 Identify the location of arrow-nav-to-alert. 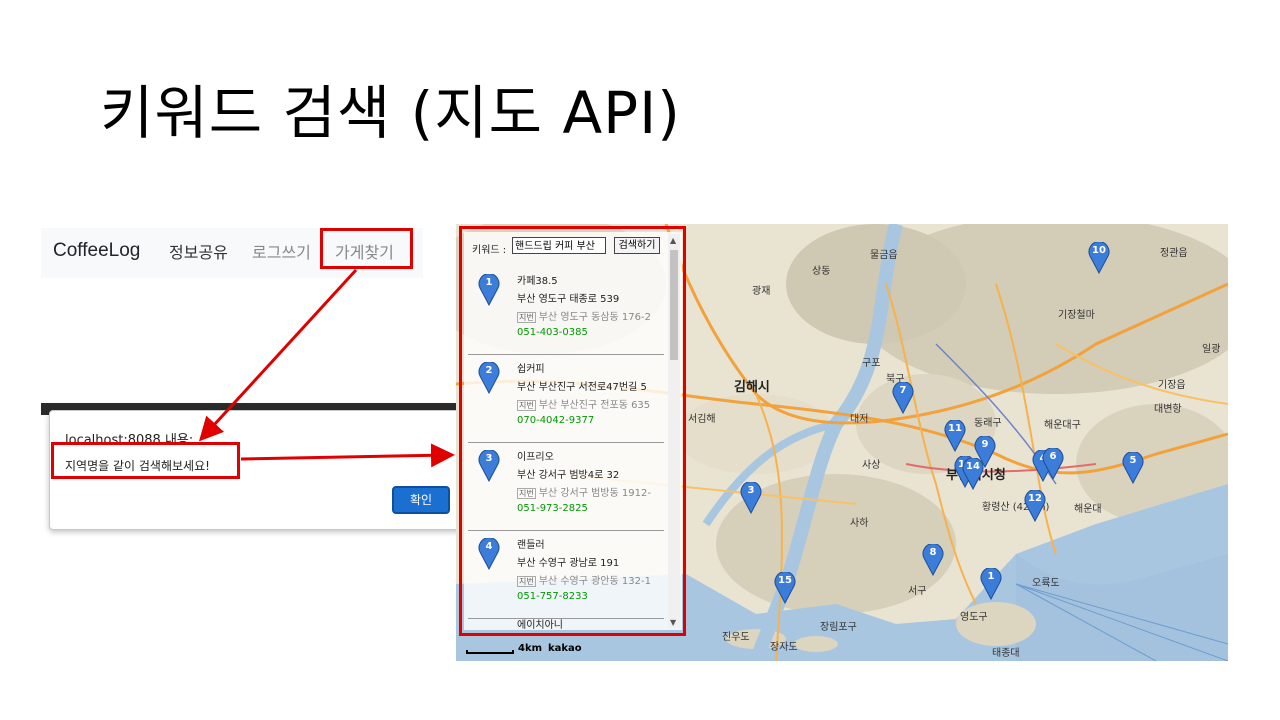
(278, 355).